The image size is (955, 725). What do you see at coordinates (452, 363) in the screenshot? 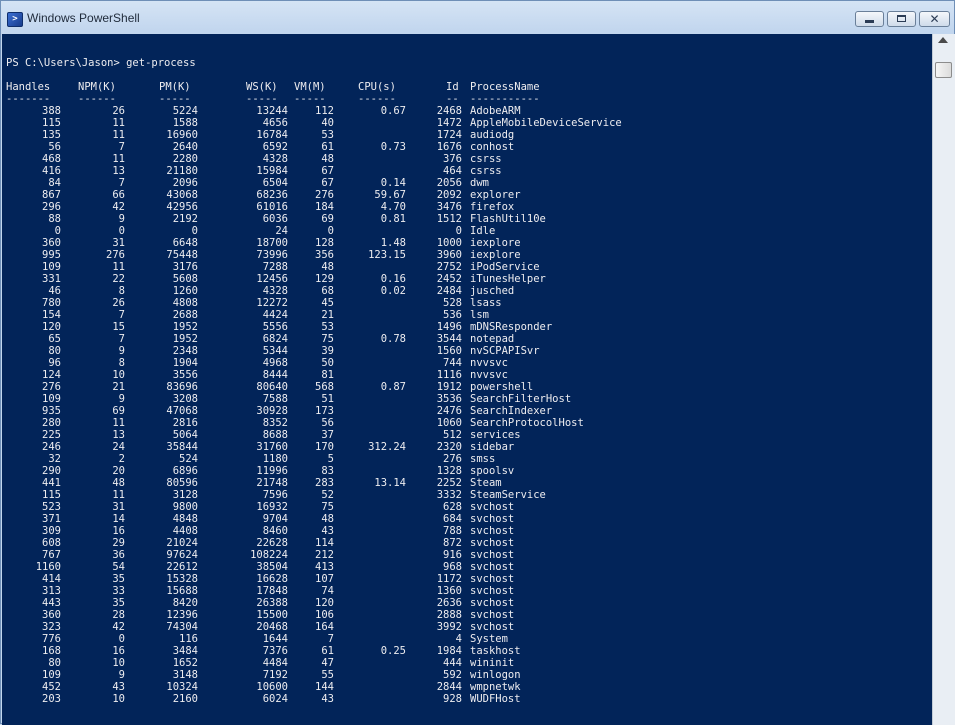
I see `cell-id: 744` at bounding box center [452, 363].